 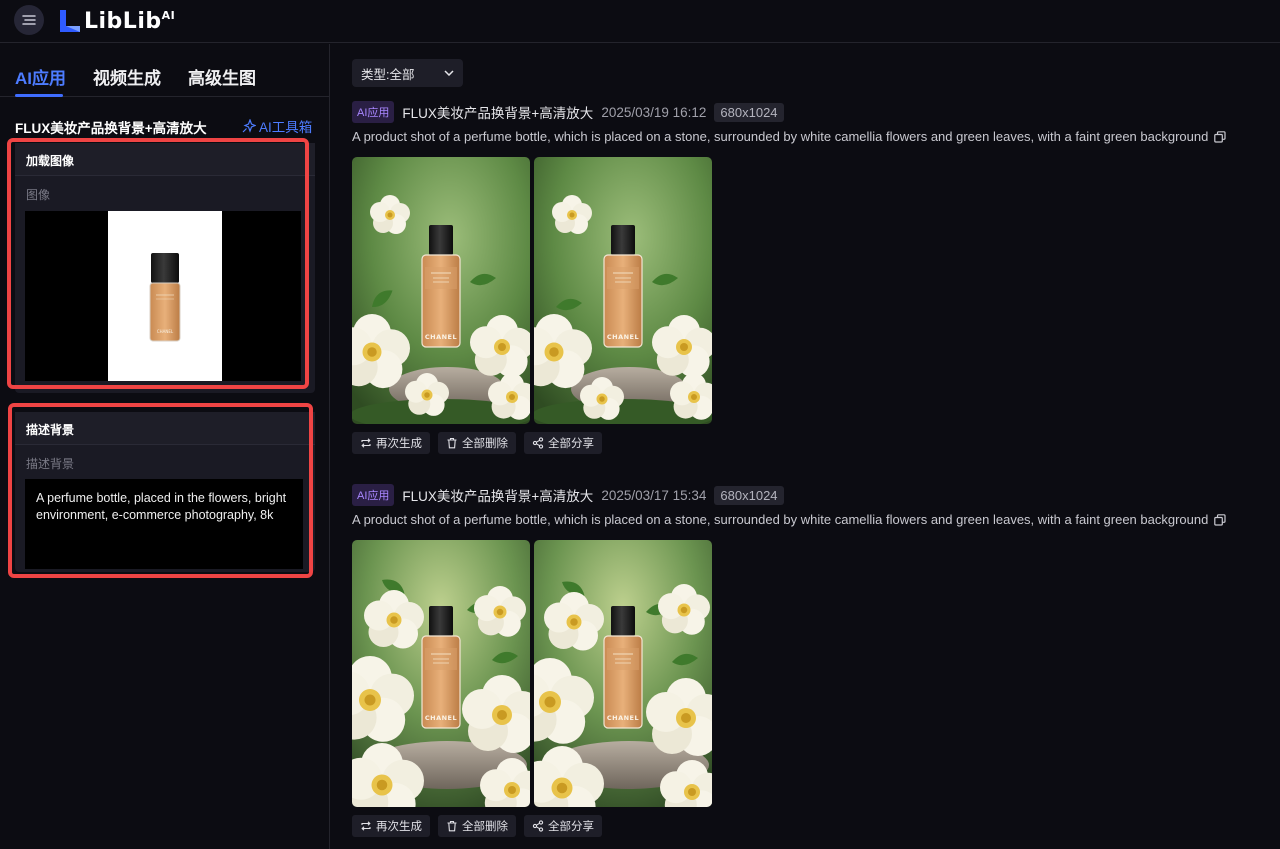 I want to click on image-label: 图像, so click(x=38, y=195).